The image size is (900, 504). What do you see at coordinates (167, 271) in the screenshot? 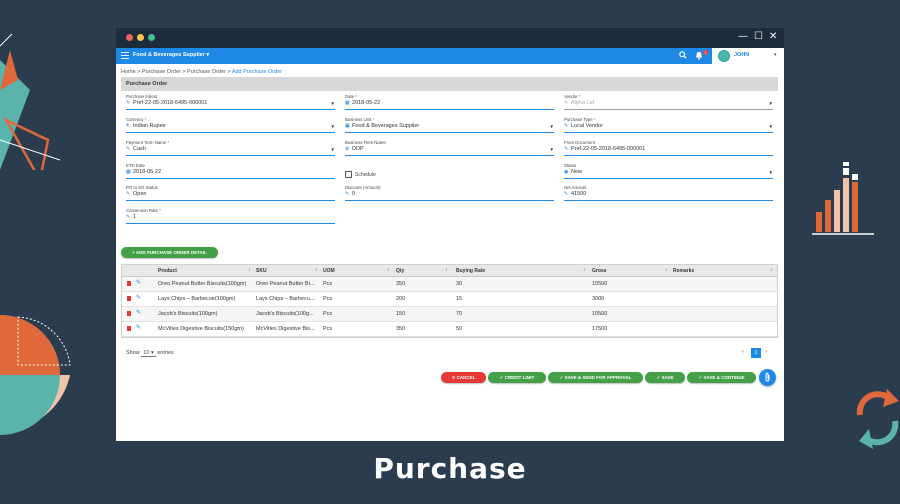
I see `header-product: Product` at bounding box center [167, 271].